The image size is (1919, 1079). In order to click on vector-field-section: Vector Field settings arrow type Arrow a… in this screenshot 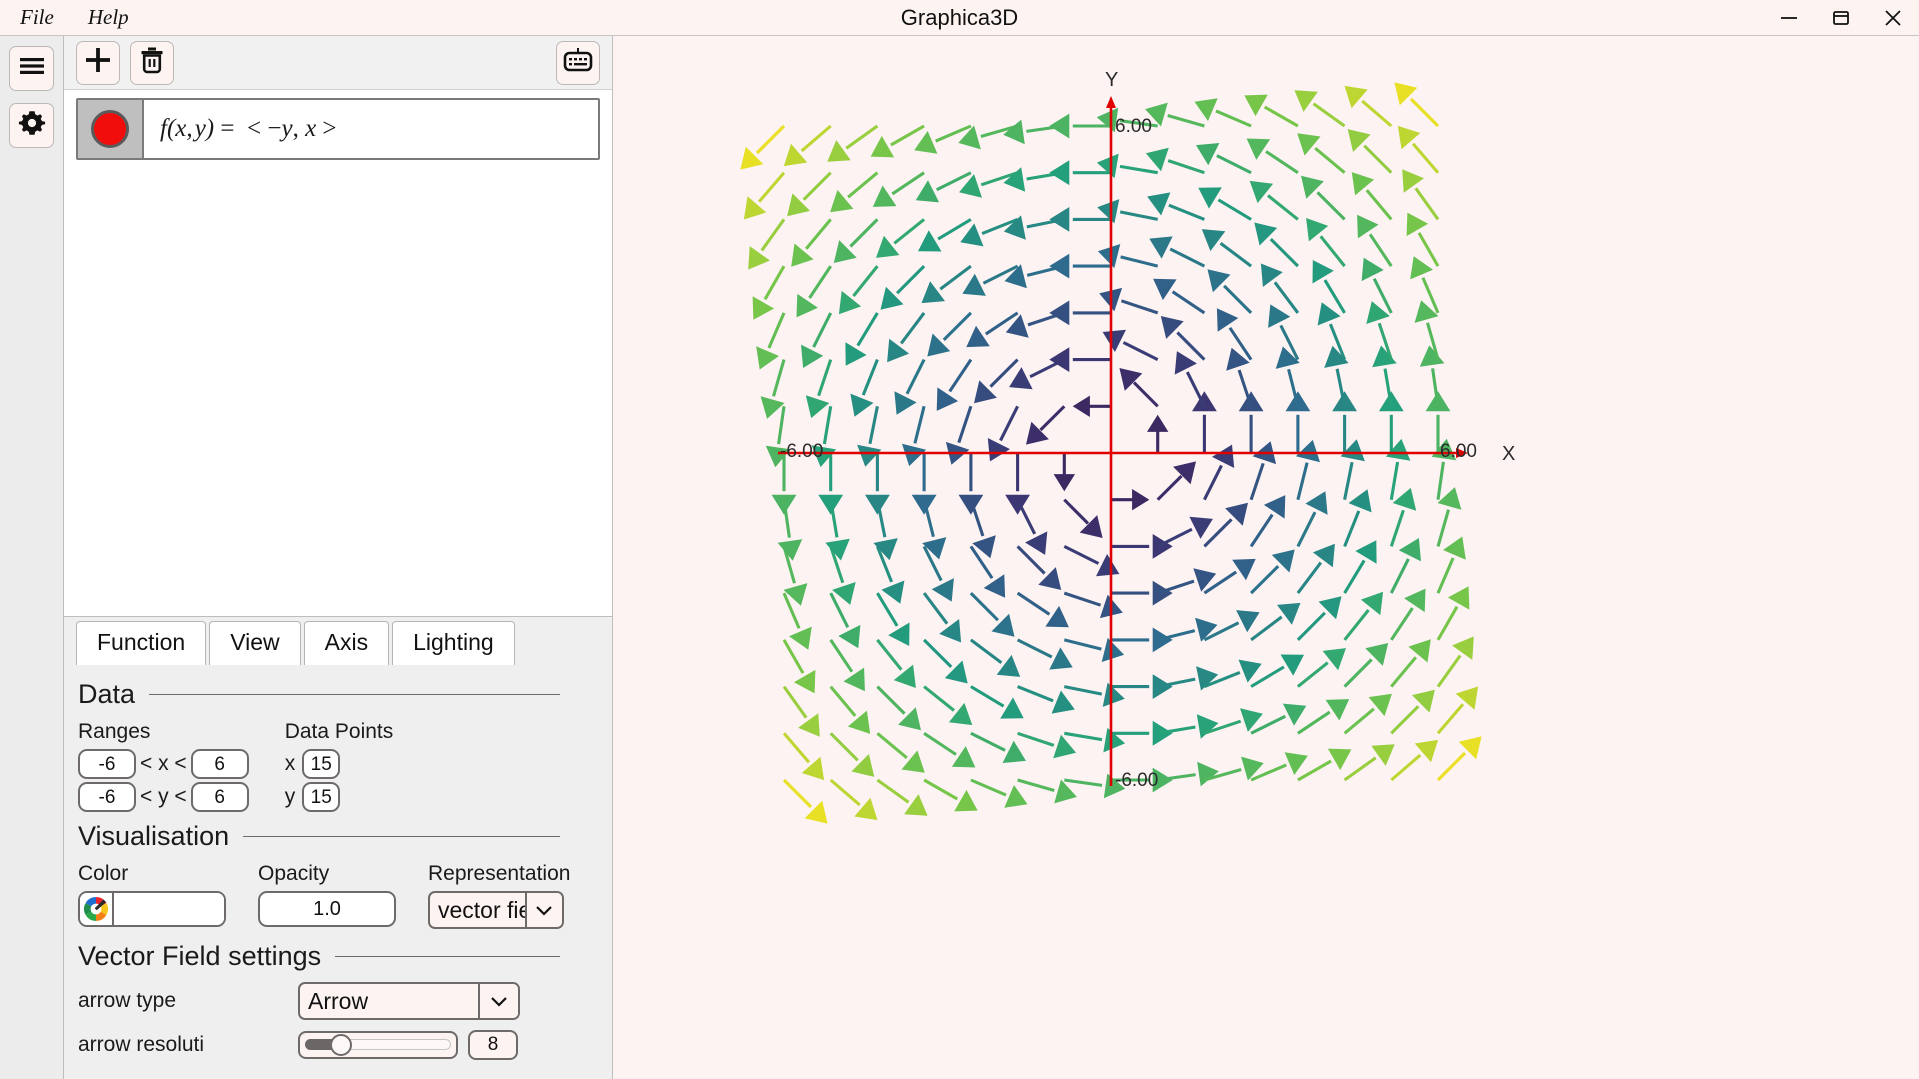, I will do `click(345, 1000)`.